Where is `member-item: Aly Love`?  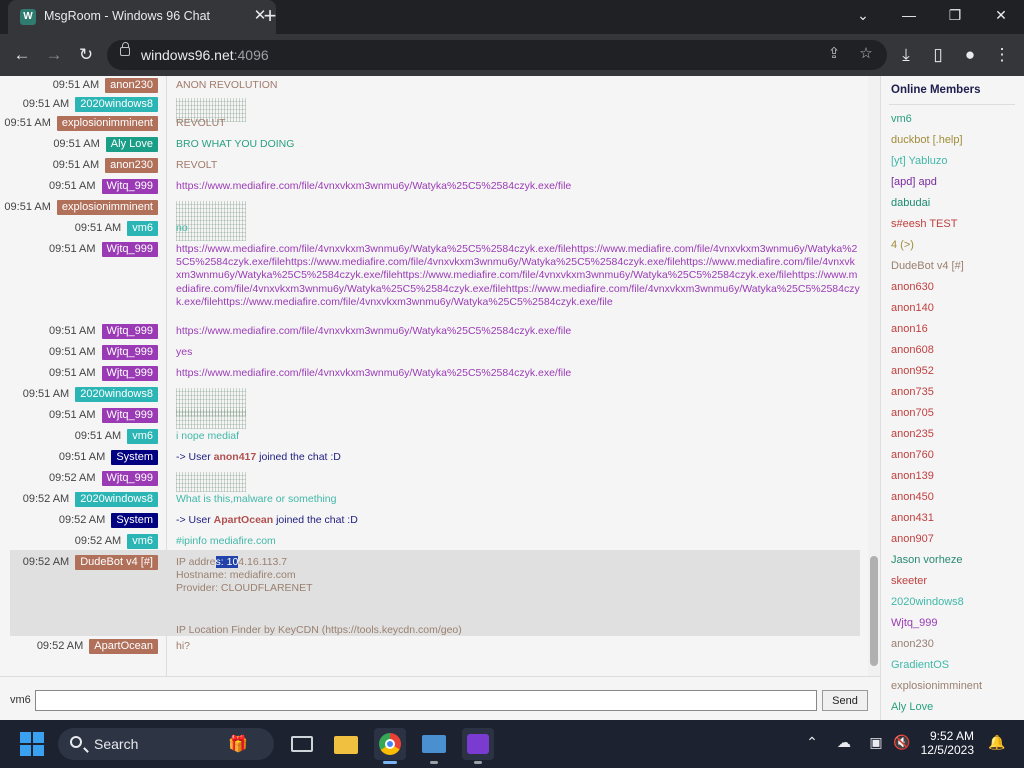
member-item: Aly Love is located at coordinates (912, 707).